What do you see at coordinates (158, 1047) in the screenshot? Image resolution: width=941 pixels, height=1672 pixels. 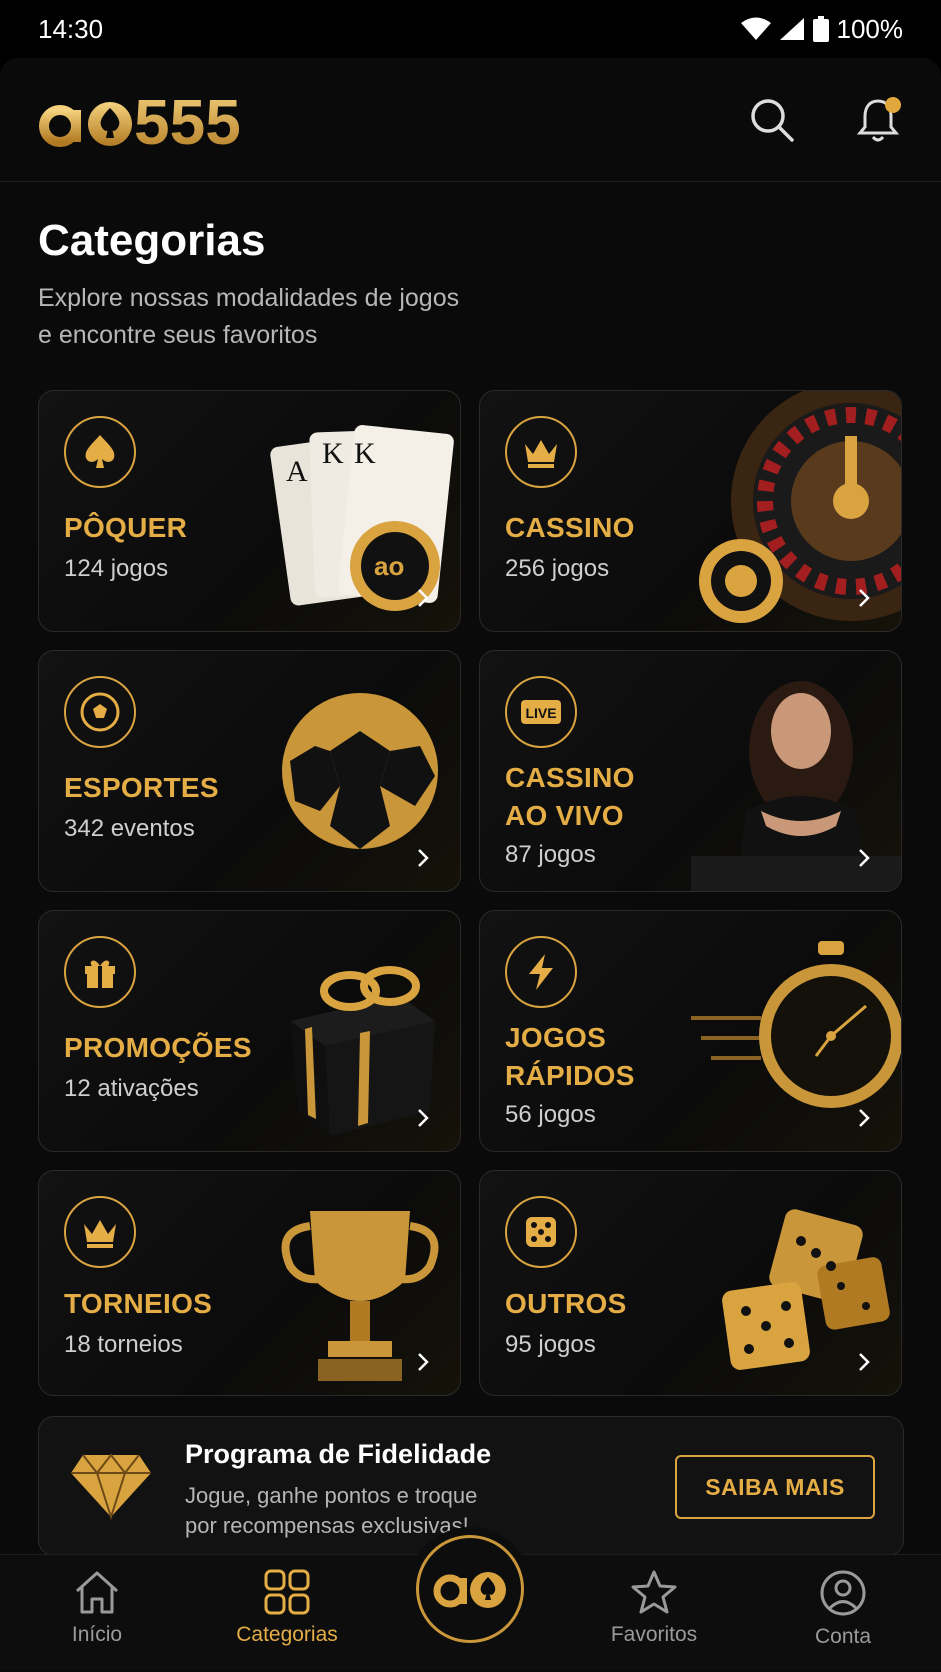 I see `card-title: PROMOÇÕES` at bounding box center [158, 1047].